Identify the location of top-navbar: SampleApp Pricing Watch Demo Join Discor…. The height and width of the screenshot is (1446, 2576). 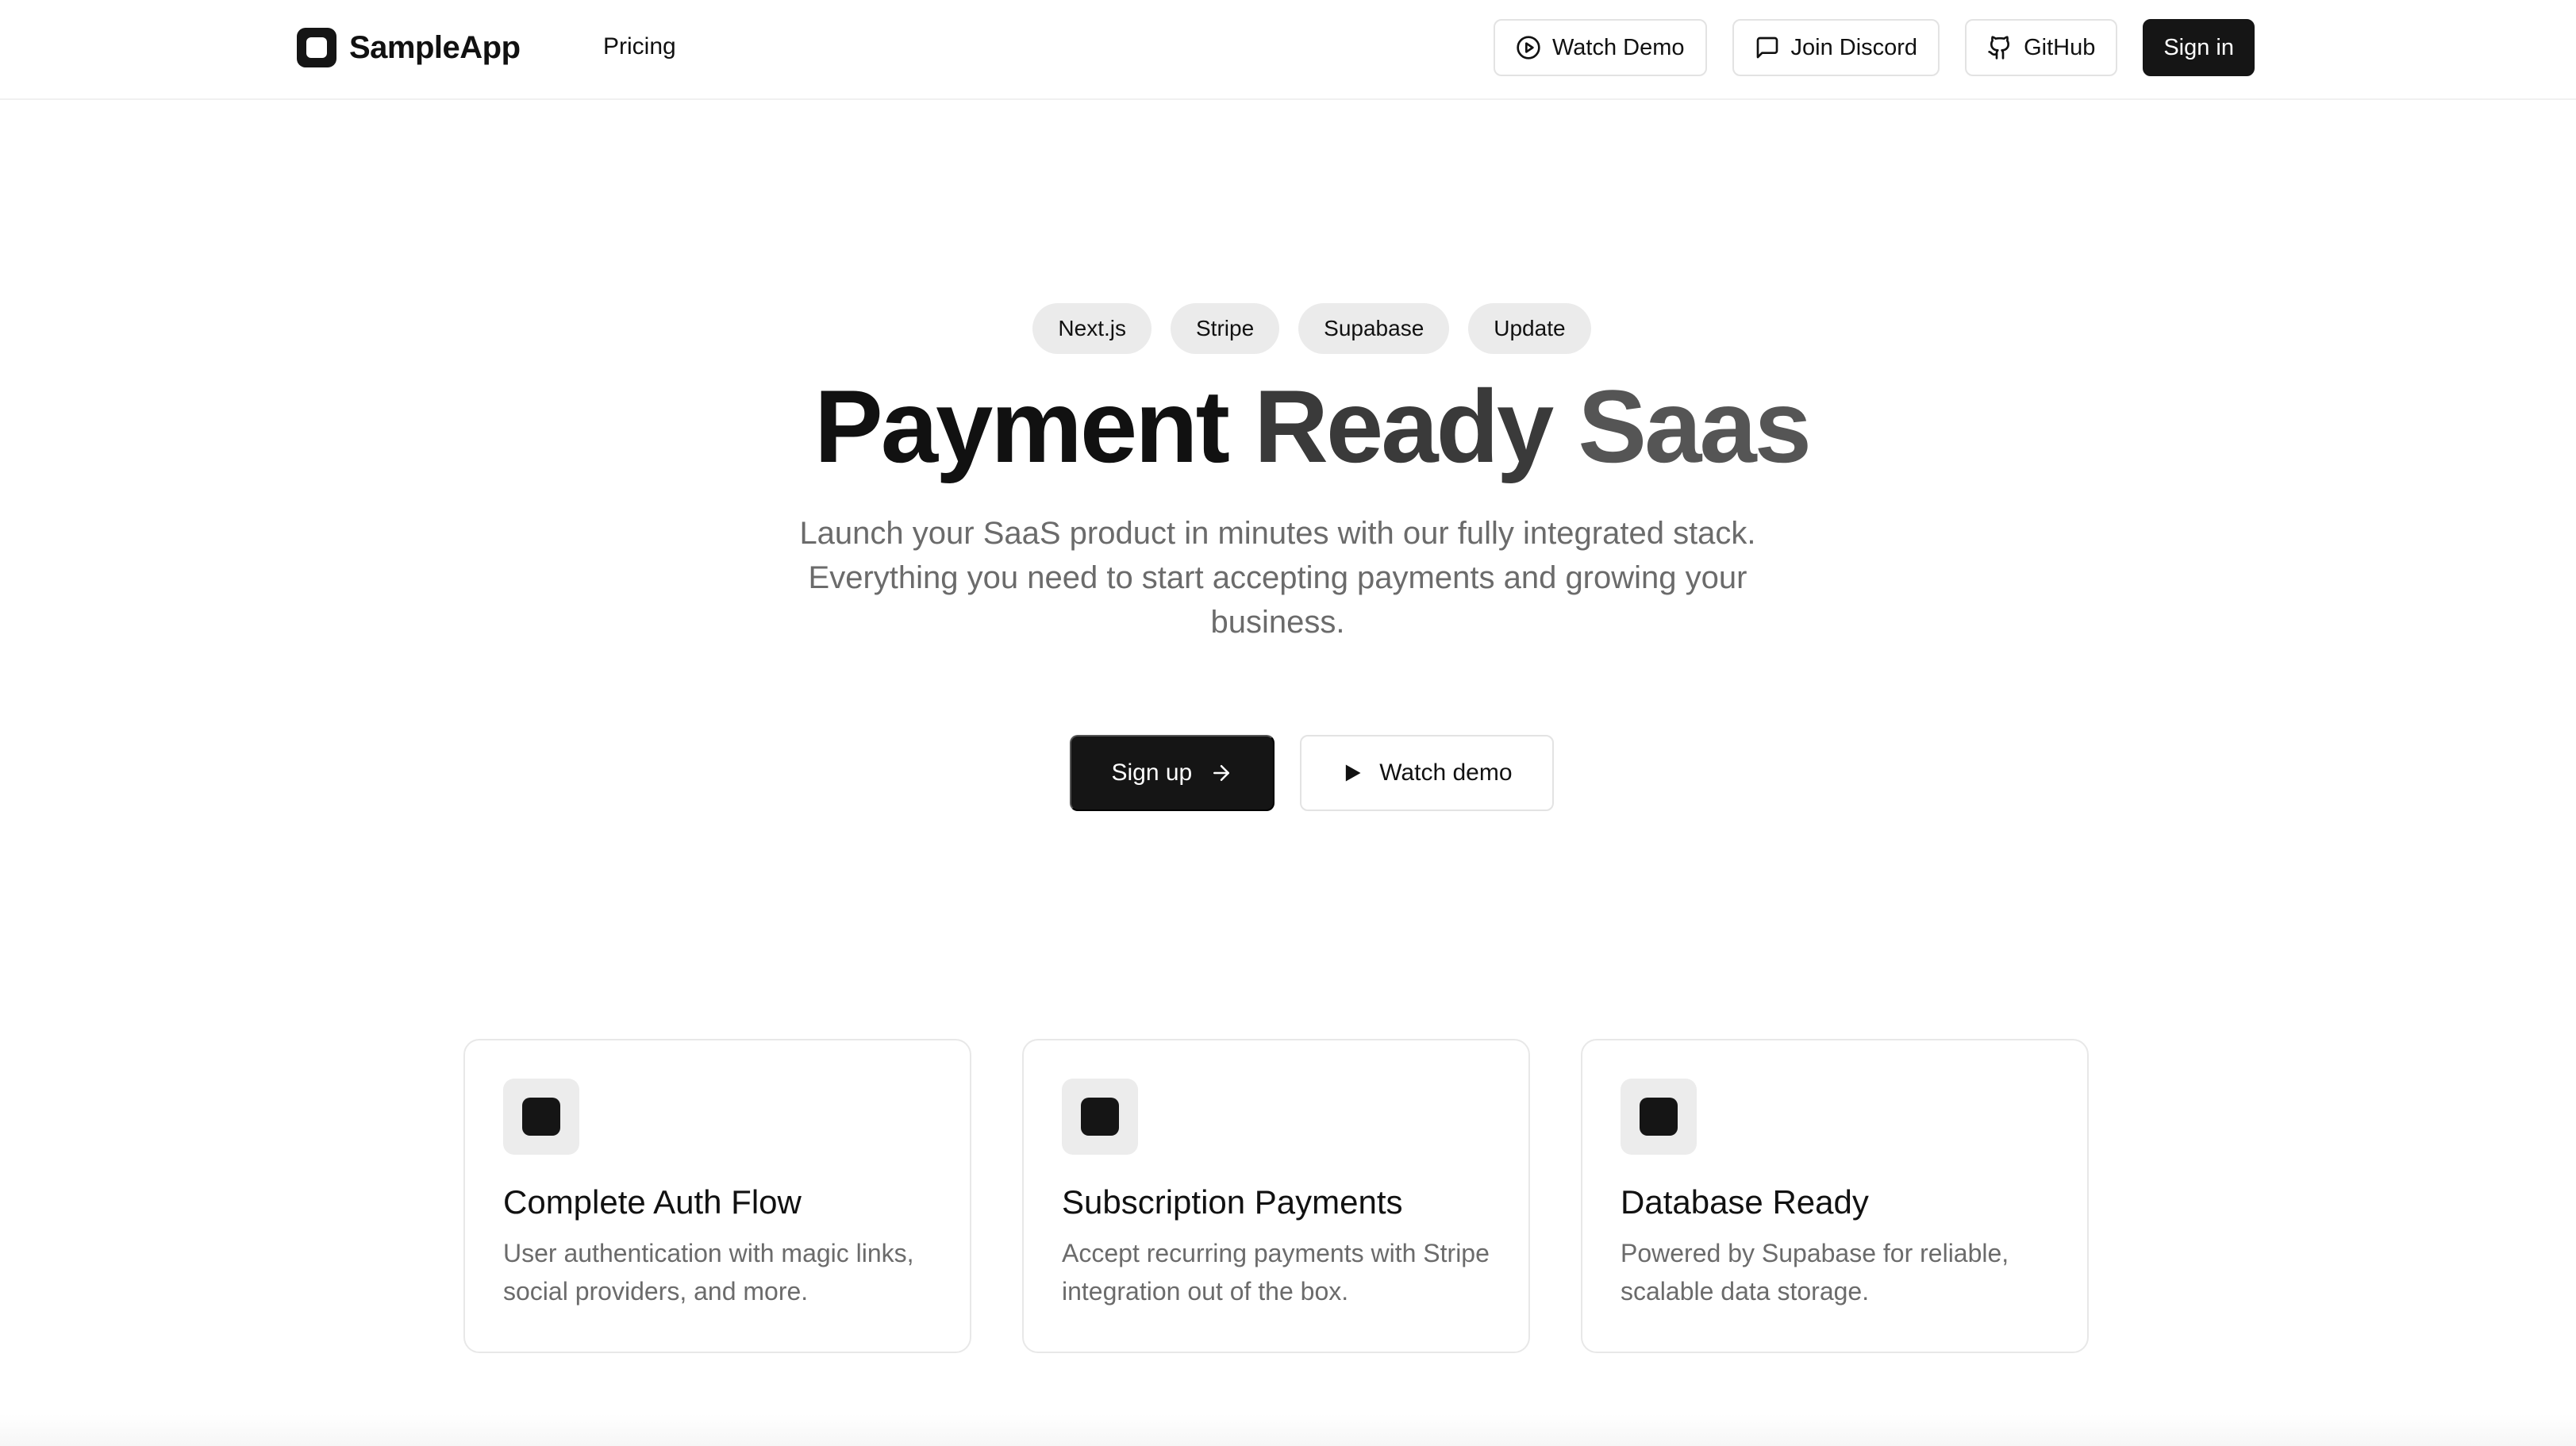
(1288, 50).